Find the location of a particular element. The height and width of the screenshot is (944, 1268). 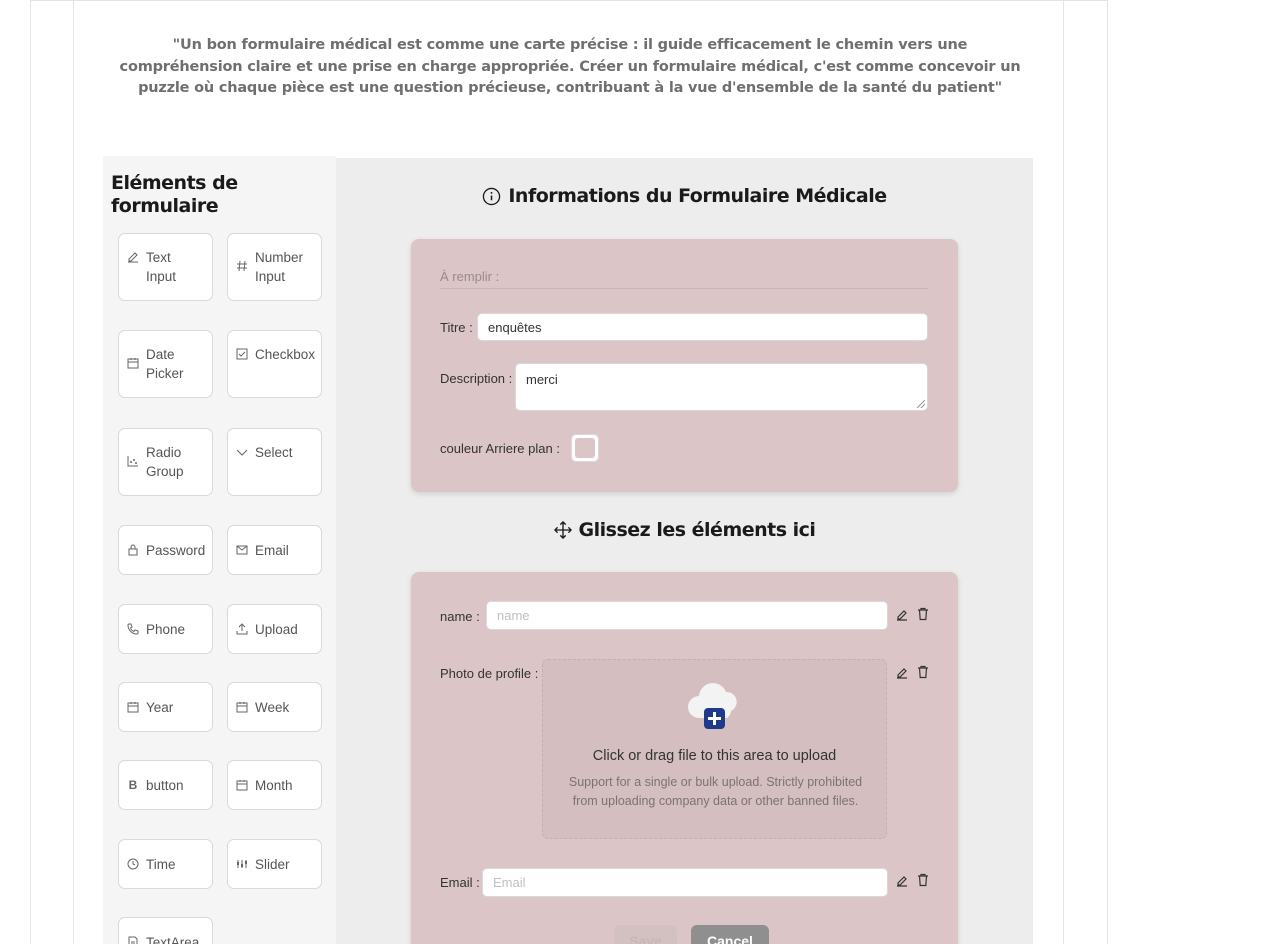

palette-item-number-input: Number Input is located at coordinates (274, 267).